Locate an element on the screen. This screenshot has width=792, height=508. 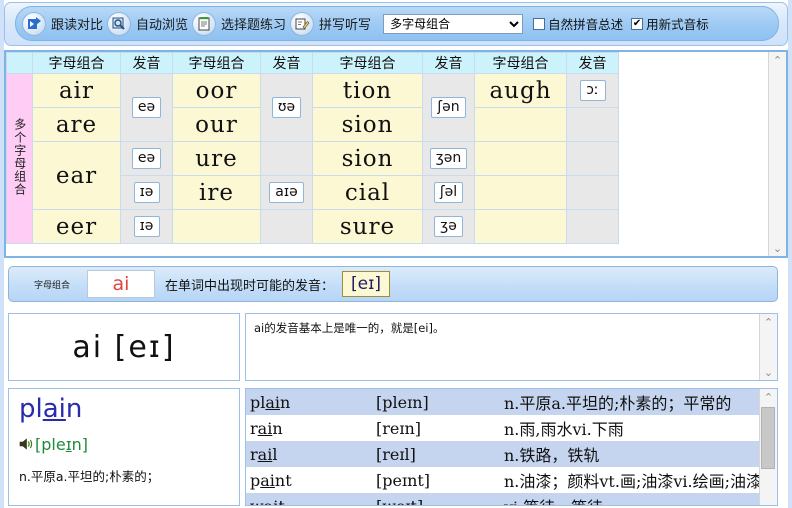
scrollbar-thumb is located at coordinates (768, 438).